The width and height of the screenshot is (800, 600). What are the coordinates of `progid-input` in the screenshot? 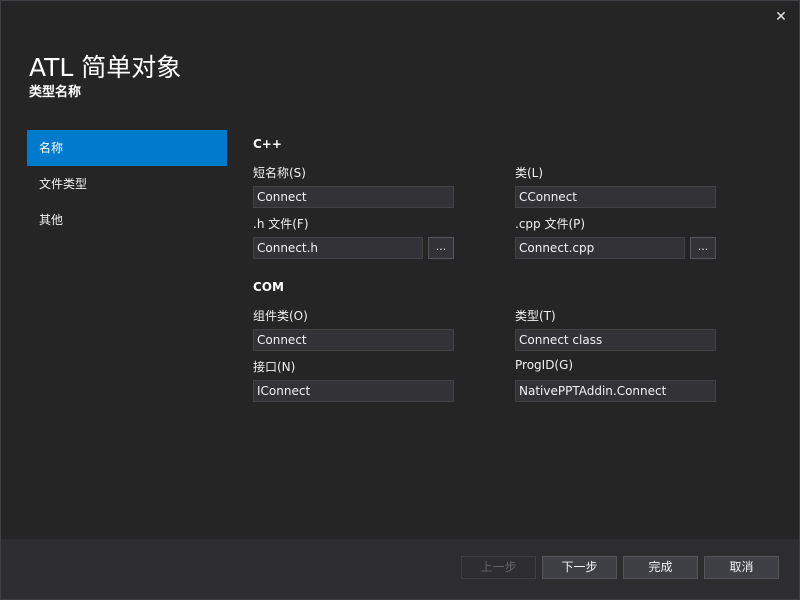 It's located at (615, 391).